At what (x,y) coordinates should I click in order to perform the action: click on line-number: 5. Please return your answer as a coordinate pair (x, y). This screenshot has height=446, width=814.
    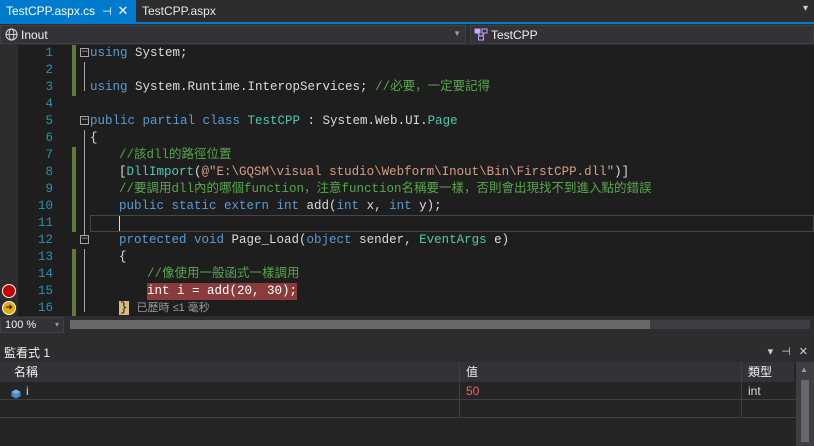
    Looking at the image, I should click on (49, 121).